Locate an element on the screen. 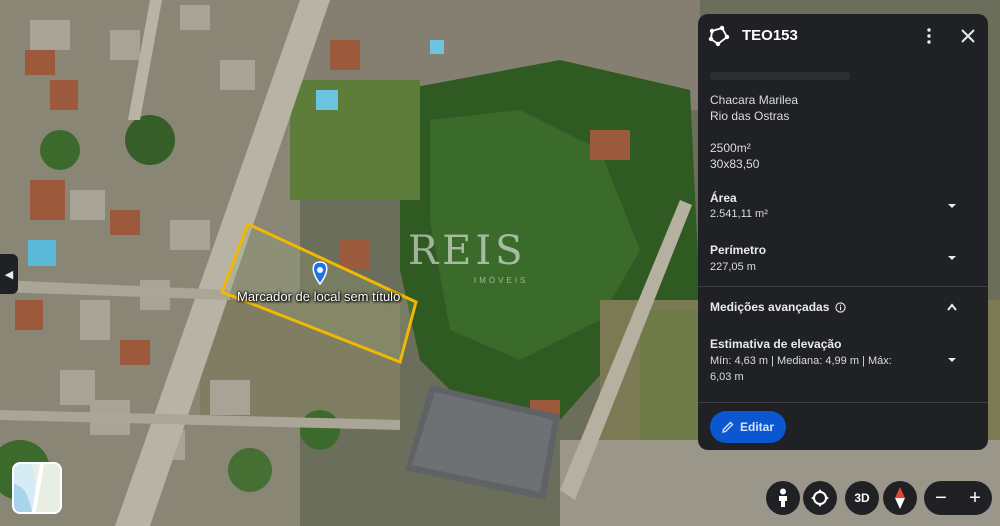 The height and width of the screenshot is (526, 1000). map-layer-icon is located at coordinates (37, 488).